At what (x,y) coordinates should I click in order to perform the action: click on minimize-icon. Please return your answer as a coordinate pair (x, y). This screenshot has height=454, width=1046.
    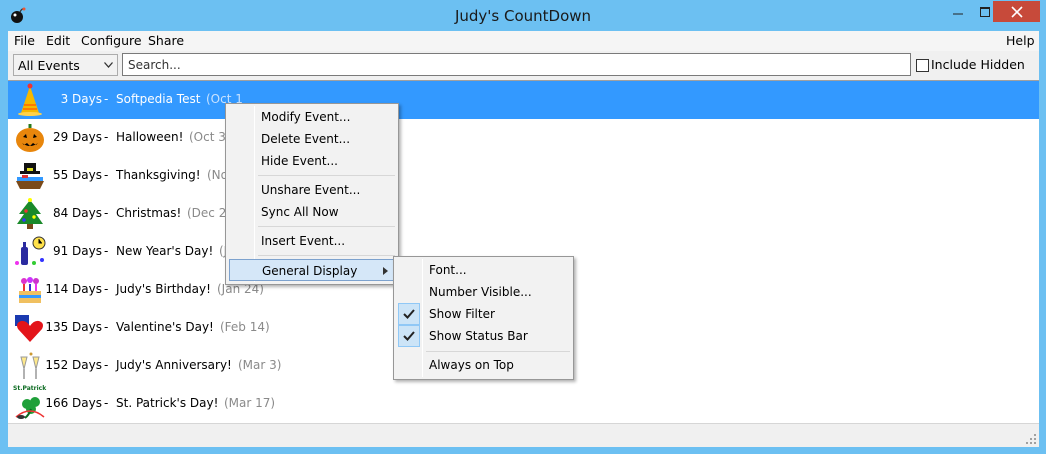
    Looking at the image, I should click on (958, 13).